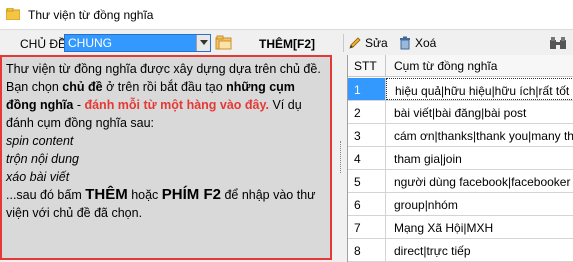 The image size is (573, 262). I want to click on table-row: 5 người dùng facebook|facebooker, so click(460, 181).